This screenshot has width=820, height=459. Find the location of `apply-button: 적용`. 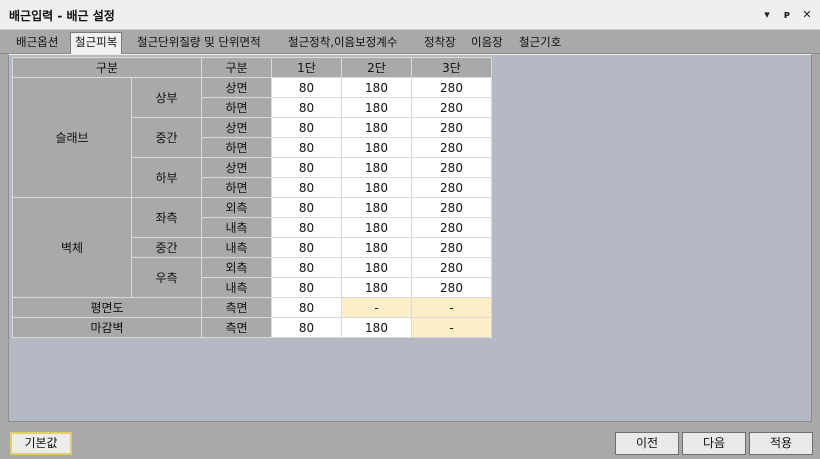

apply-button: 적용 is located at coordinates (781, 443).